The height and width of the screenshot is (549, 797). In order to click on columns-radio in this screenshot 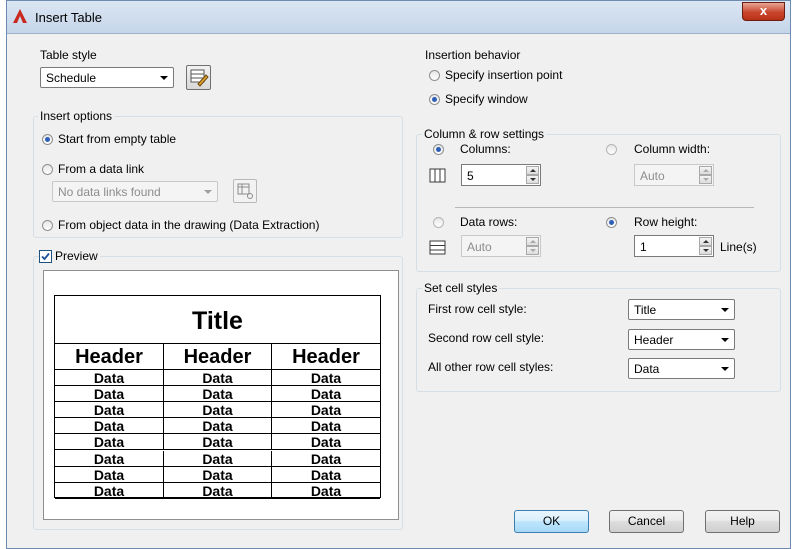, I will do `click(438, 149)`.